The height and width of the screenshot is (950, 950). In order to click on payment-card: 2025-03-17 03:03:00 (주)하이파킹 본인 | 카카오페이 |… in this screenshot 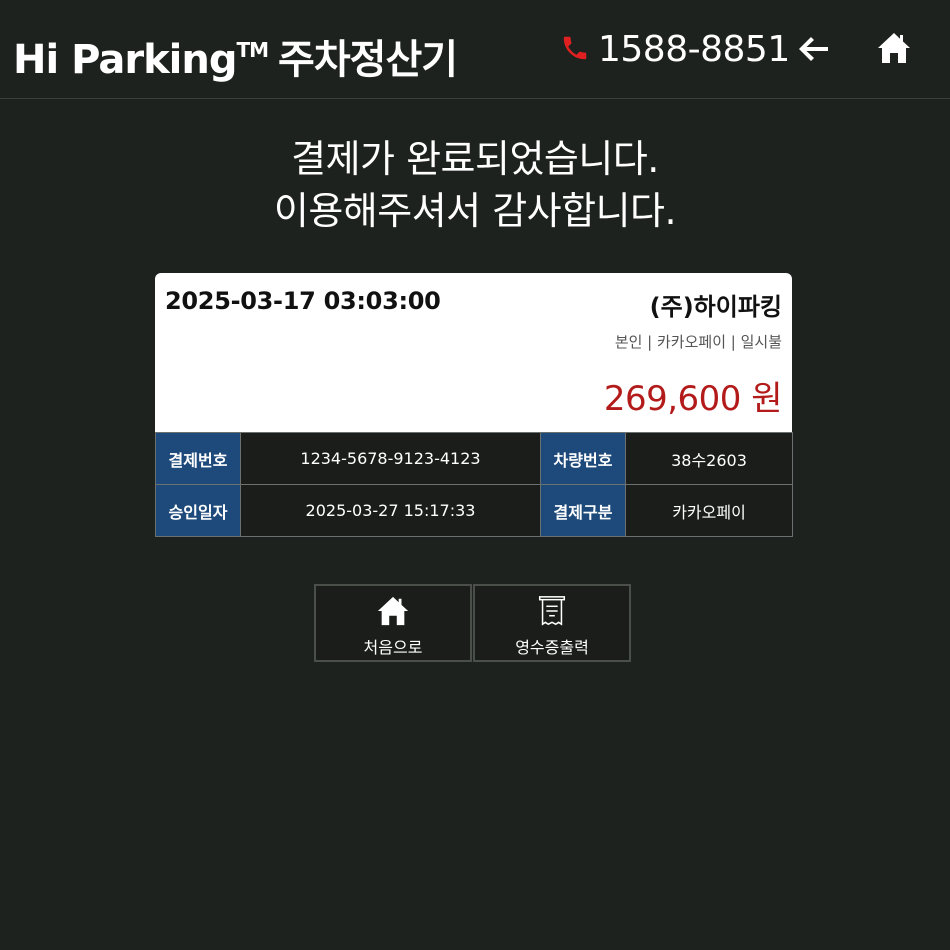, I will do `click(473, 353)`.